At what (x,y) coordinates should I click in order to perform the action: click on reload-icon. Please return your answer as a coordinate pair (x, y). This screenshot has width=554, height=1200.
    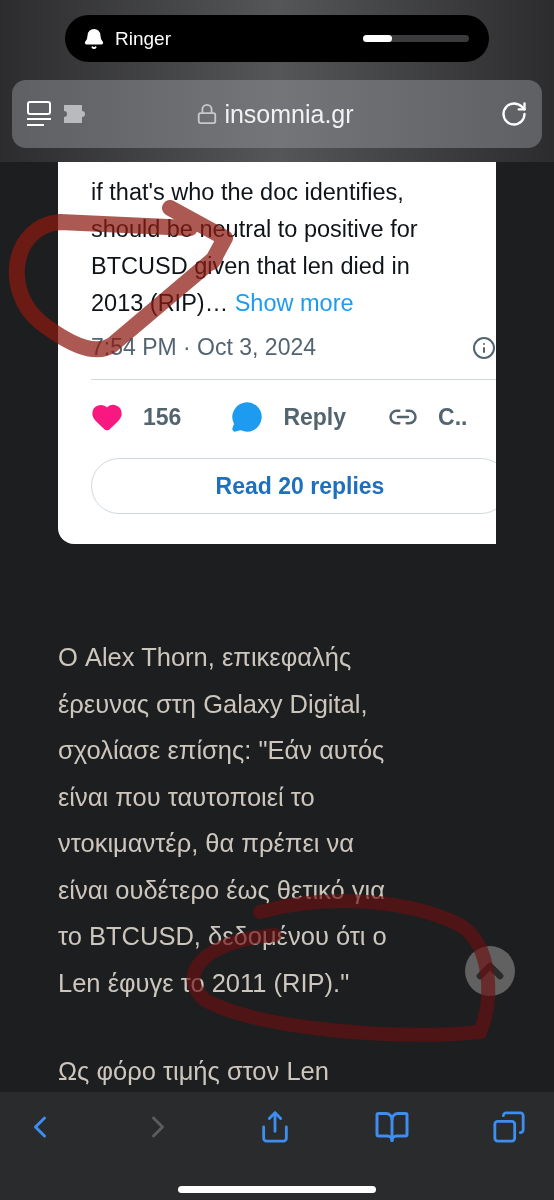
    Looking at the image, I should click on (514, 114).